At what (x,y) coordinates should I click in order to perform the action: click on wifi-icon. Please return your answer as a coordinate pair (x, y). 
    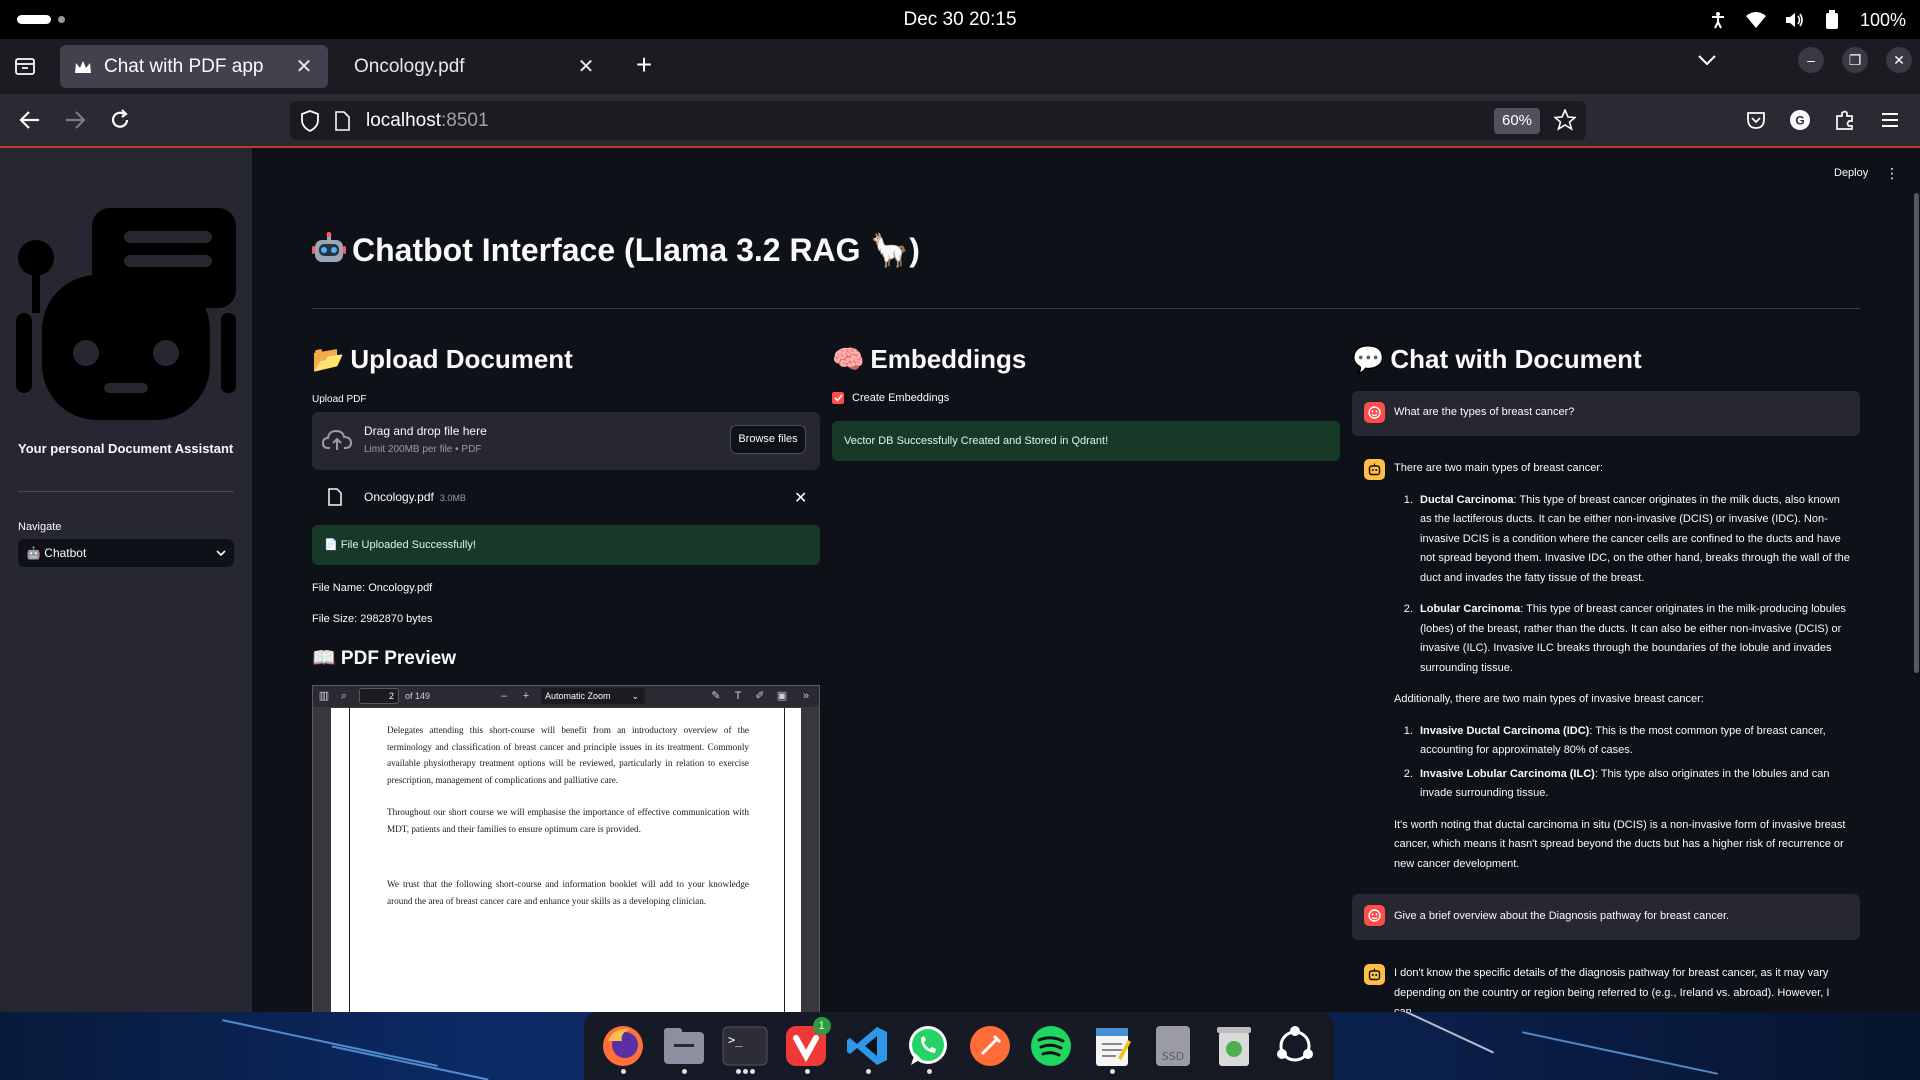
    Looking at the image, I should click on (1755, 20).